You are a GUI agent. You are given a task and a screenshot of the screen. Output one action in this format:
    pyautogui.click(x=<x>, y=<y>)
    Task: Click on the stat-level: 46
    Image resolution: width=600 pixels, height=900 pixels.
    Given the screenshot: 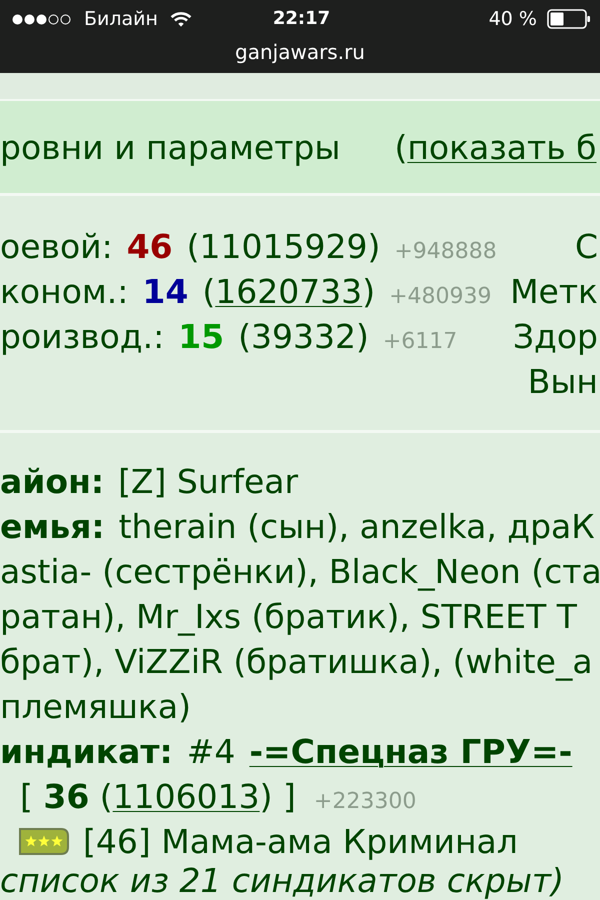 What is the action you would take?
    pyautogui.click(x=149, y=247)
    